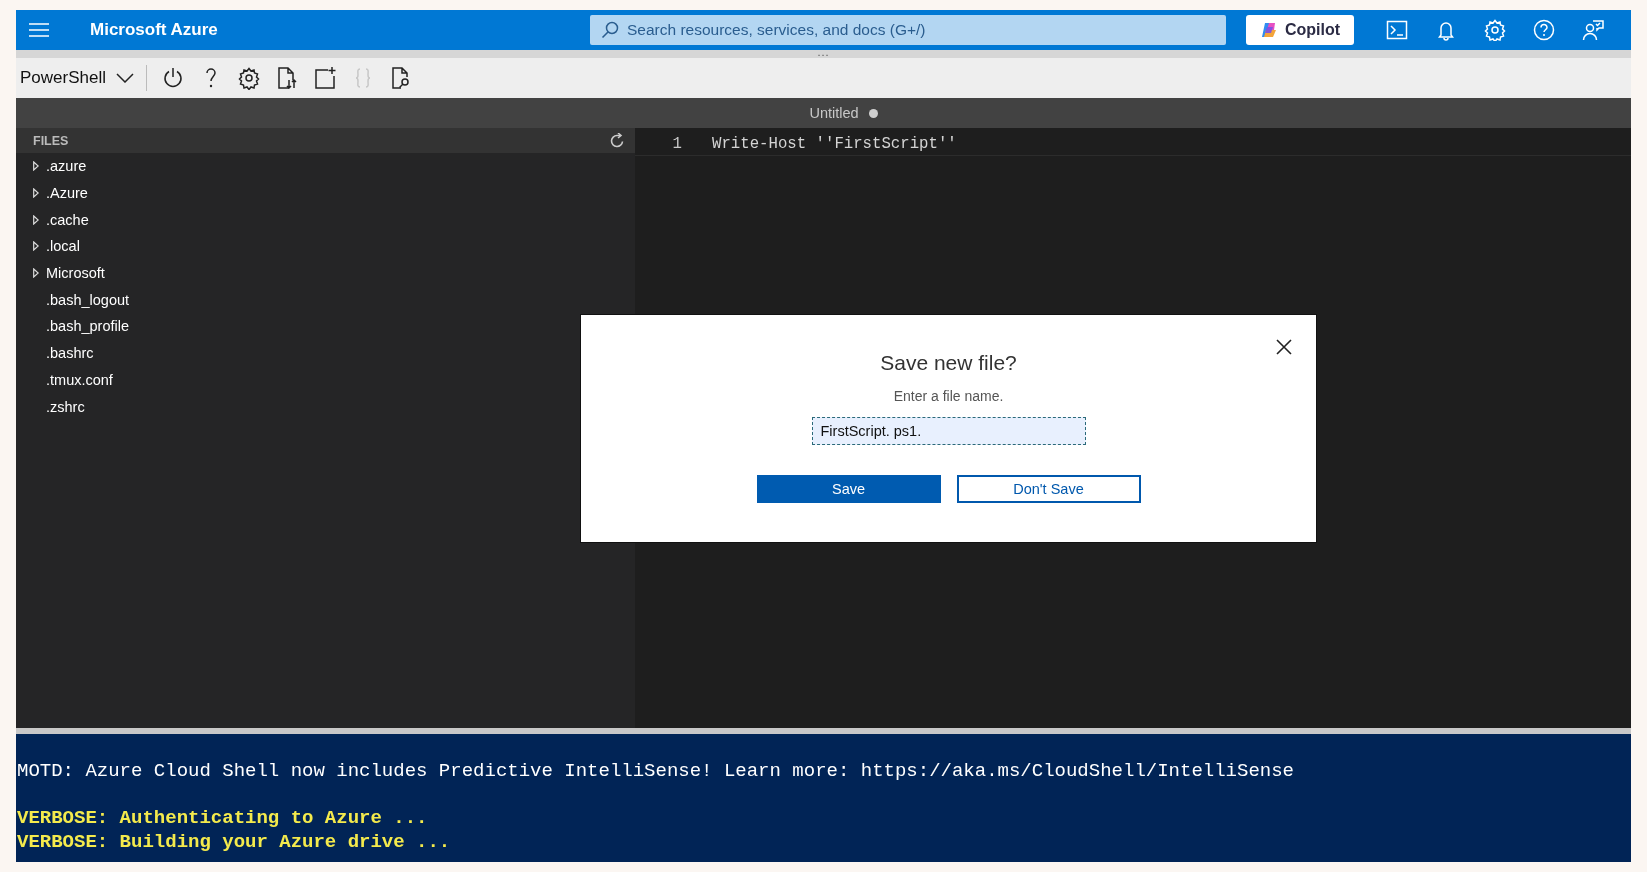 Image resolution: width=1647 pixels, height=872 pixels. What do you see at coordinates (340, 30) in the screenshot?
I see `brand-title: Microsoft Azure` at bounding box center [340, 30].